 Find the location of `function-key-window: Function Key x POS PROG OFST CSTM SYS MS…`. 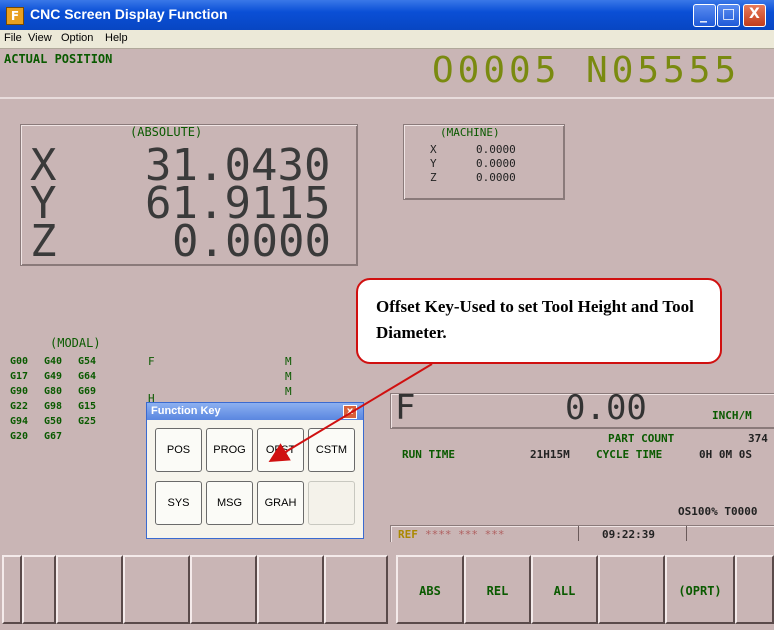

function-key-window: Function Key x POS PROG OFST CSTM SYS MS… is located at coordinates (255, 470).